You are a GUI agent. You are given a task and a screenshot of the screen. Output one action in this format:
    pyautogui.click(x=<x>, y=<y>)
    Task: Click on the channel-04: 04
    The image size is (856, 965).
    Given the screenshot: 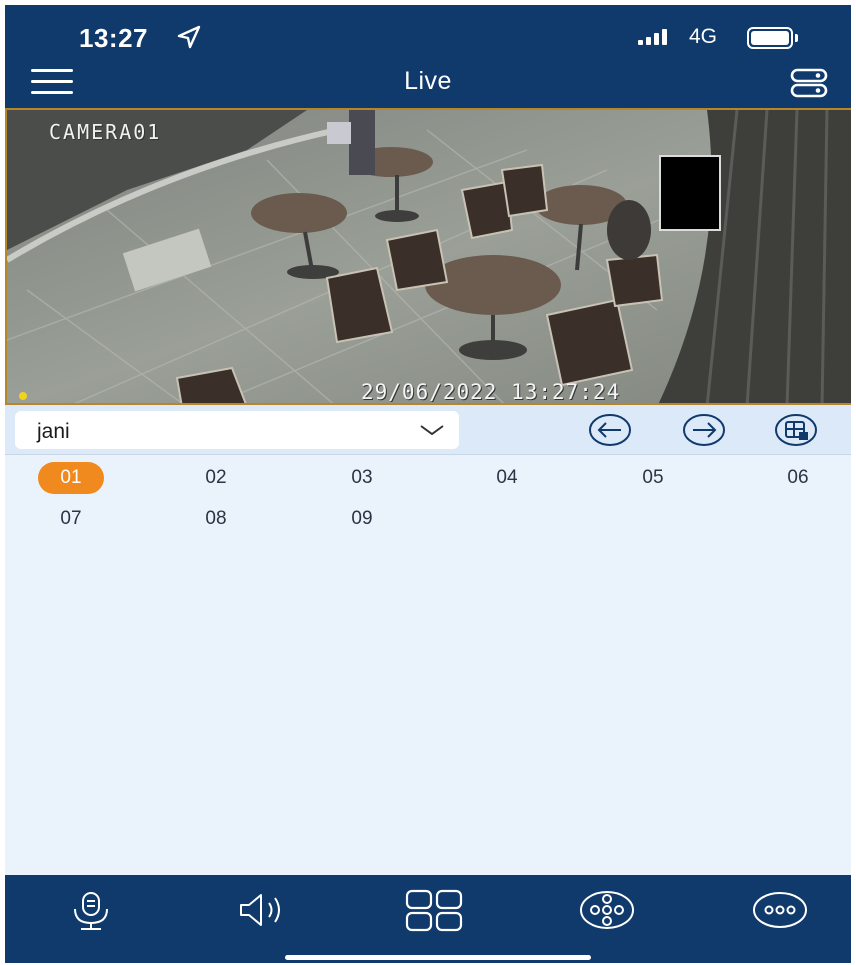 What is the action you would take?
    pyautogui.click(x=507, y=478)
    